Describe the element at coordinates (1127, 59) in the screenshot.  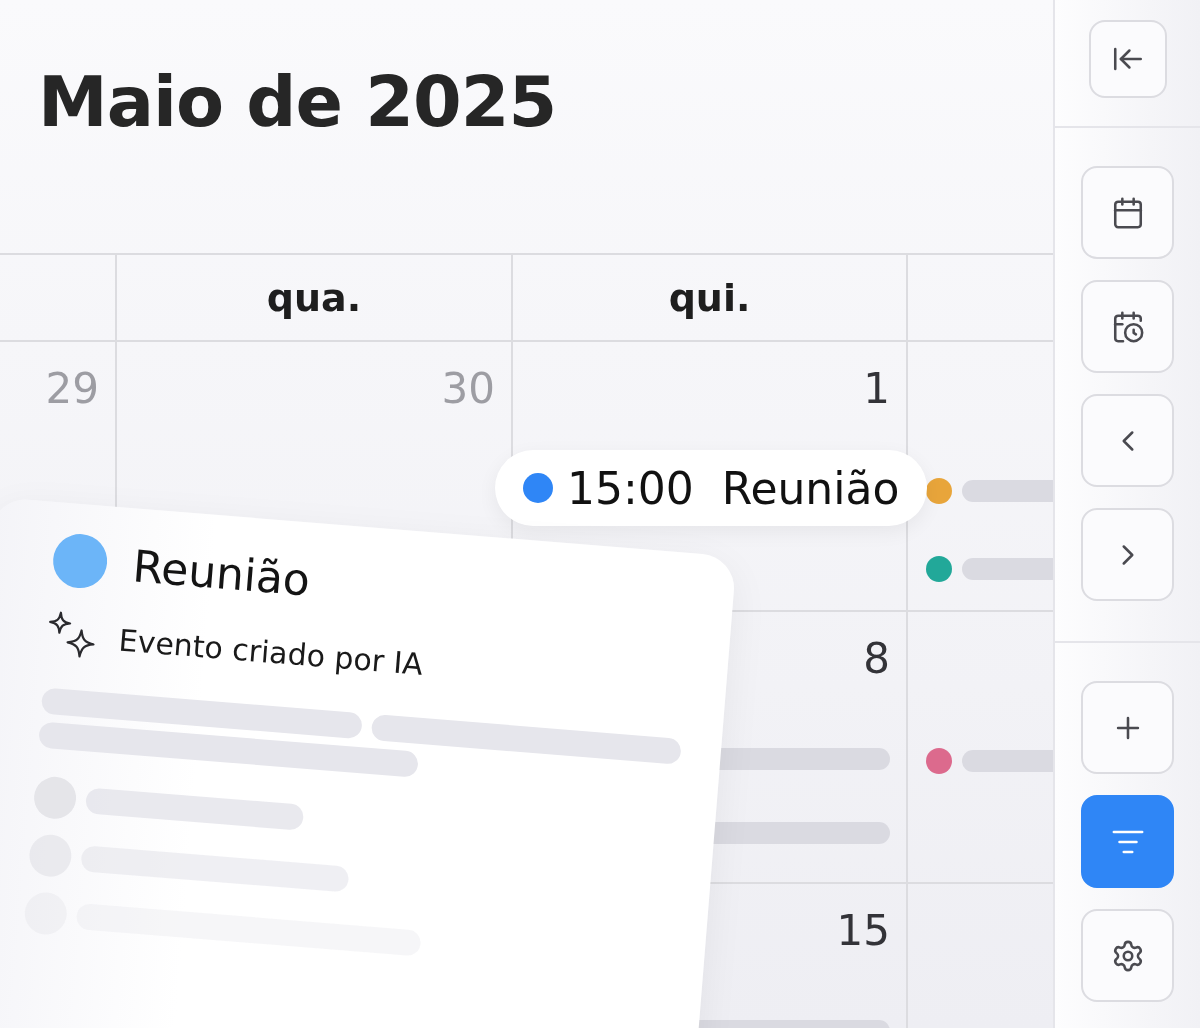
I see `collapse-button` at that location.